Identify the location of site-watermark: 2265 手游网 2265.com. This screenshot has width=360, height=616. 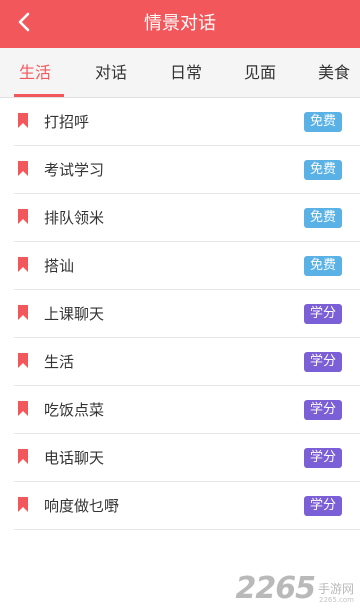
(294, 588).